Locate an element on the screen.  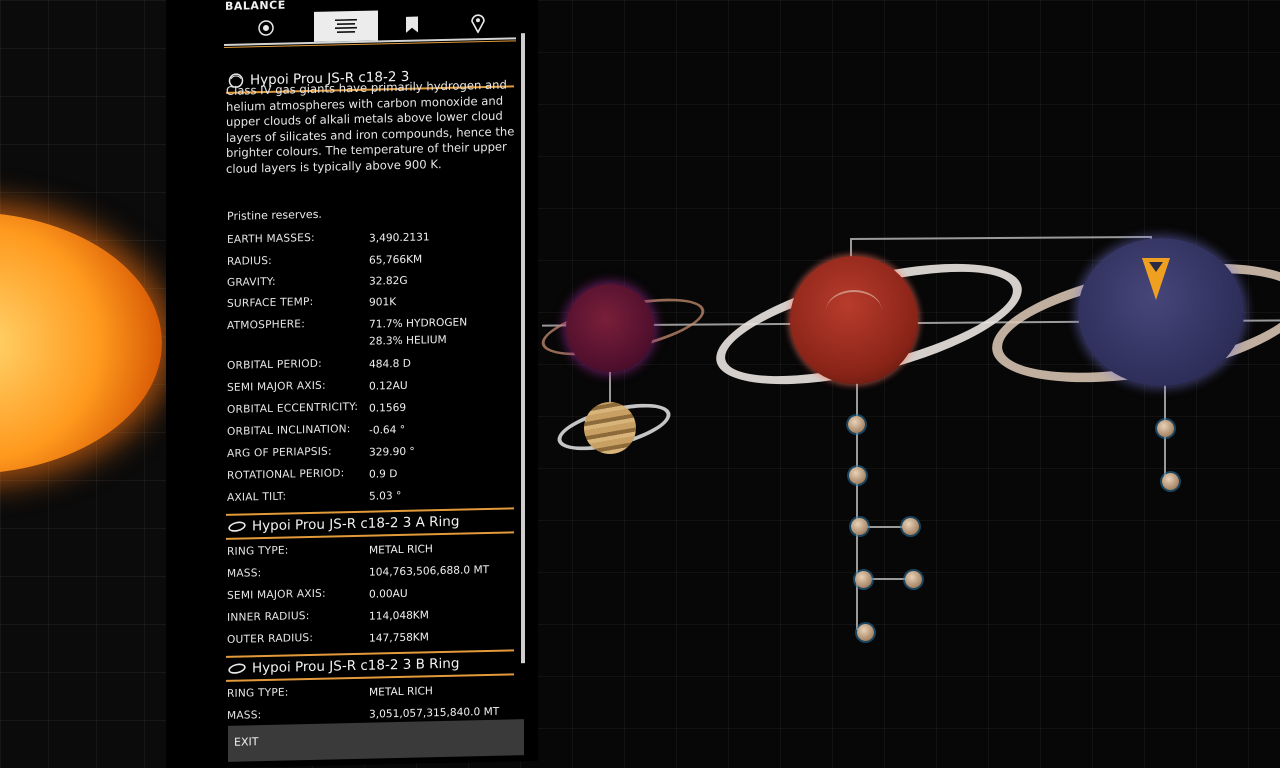
stat-row: GRAVITY: 32.82G is located at coordinates (373, 281).